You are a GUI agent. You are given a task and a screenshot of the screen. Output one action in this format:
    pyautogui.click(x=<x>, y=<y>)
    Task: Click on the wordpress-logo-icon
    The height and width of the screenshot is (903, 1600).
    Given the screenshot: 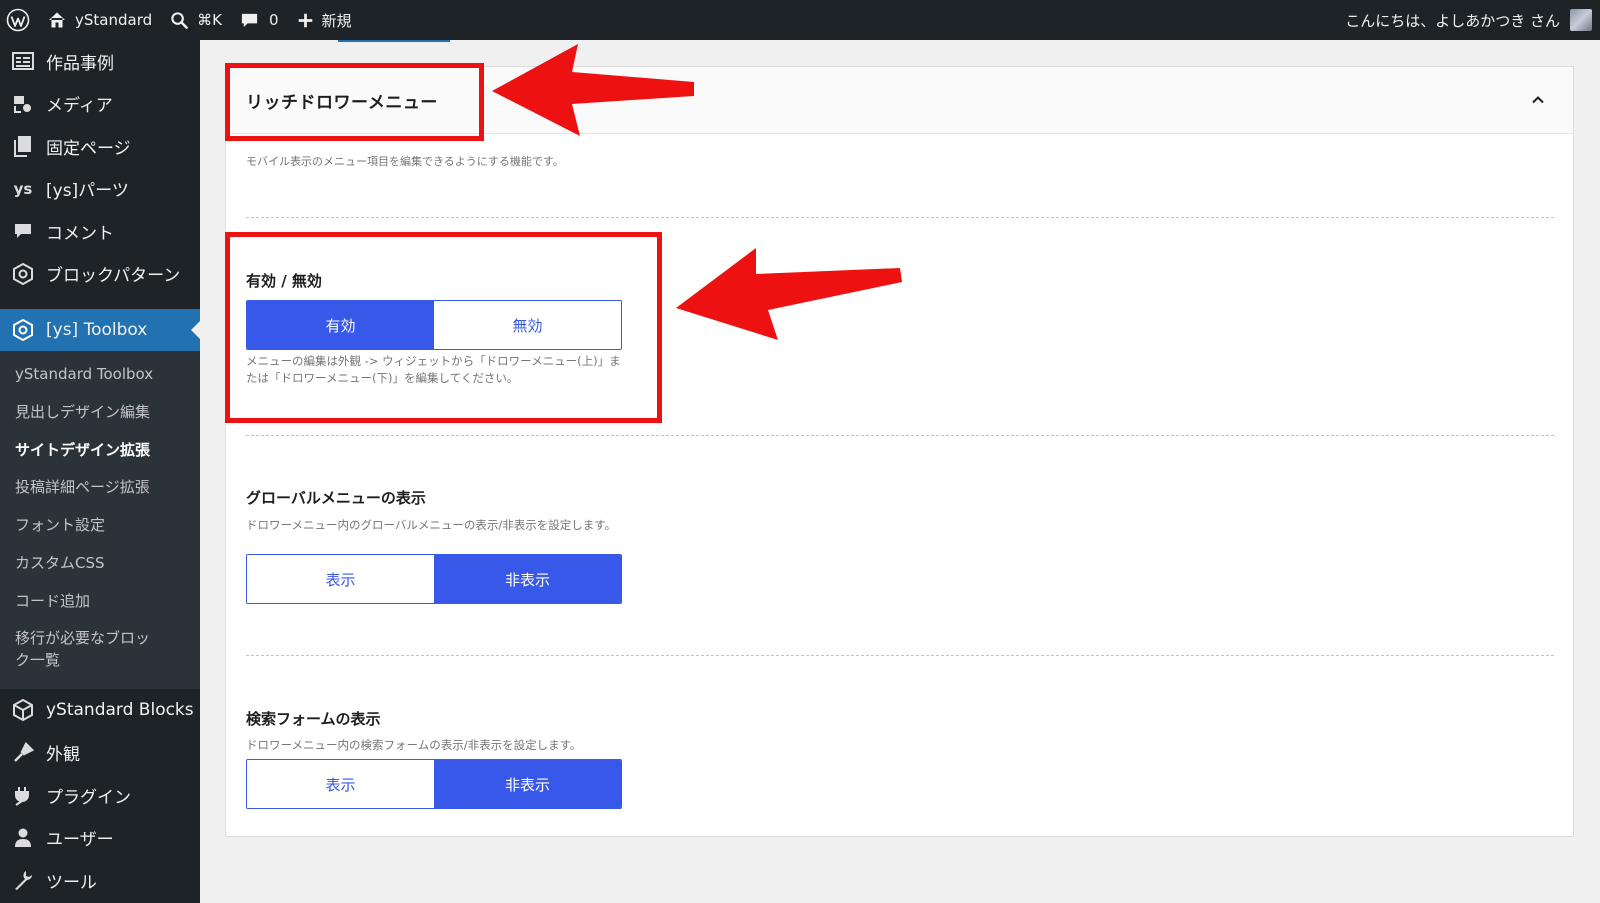 What is the action you would take?
    pyautogui.click(x=19, y=20)
    